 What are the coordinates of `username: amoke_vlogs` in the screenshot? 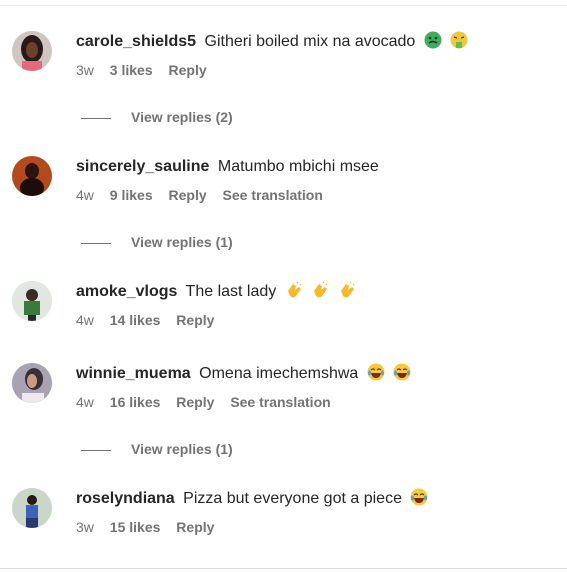 It's located at (126, 291).